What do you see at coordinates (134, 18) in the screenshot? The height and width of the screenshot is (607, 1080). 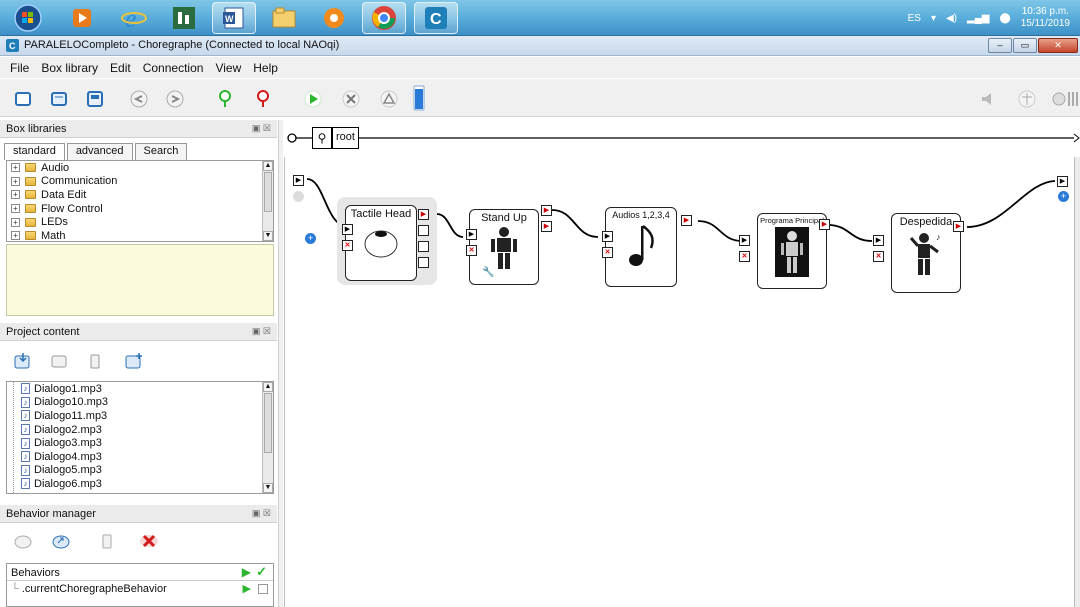 I see `internet-explorer-icon: e` at bounding box center [134, 18].